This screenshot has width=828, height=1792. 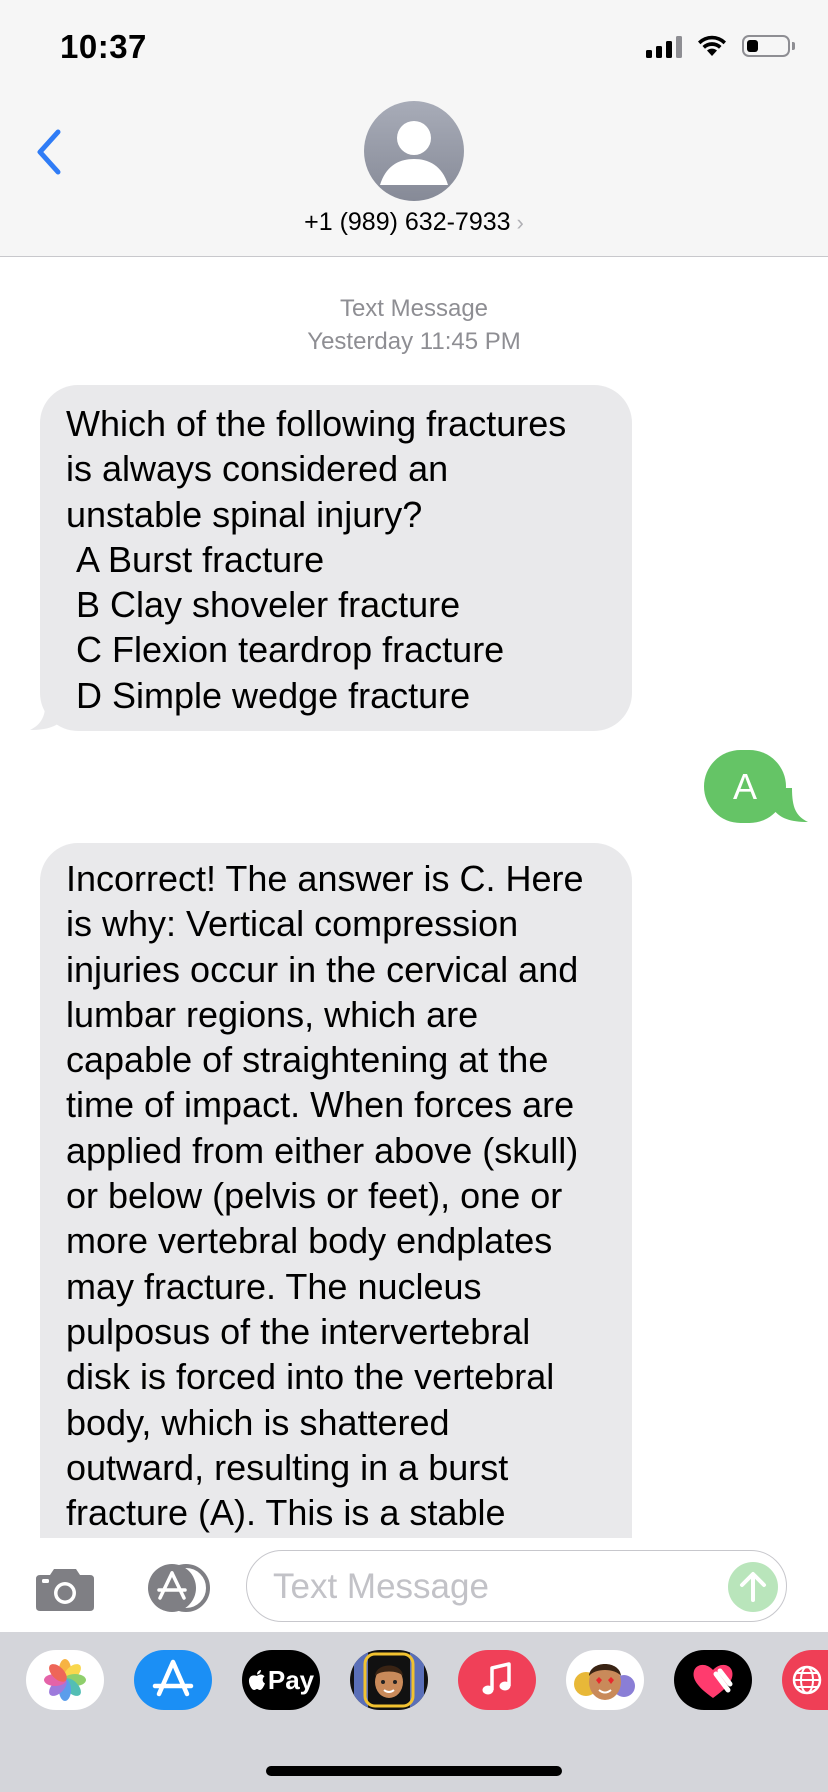 I want to click on contact-avatar, so click(x=414, y=151).